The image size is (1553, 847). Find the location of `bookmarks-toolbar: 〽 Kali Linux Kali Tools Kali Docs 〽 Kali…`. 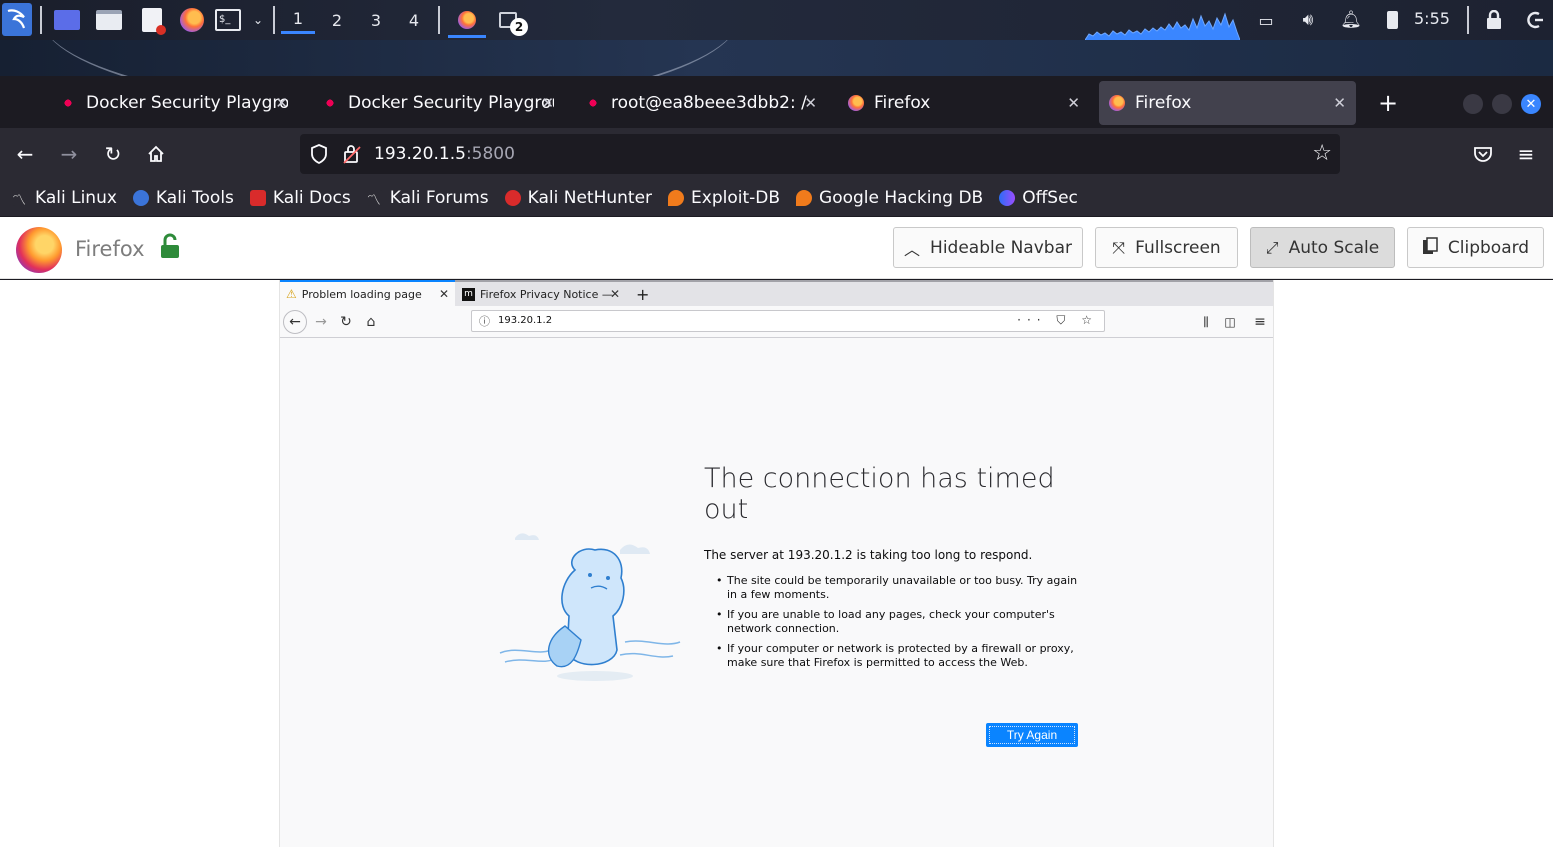

bookmarks-toolbar: 〽 Kali Linux Kali Tools Kali Docs 〽 Kali… is located at coordinates (776, 198).